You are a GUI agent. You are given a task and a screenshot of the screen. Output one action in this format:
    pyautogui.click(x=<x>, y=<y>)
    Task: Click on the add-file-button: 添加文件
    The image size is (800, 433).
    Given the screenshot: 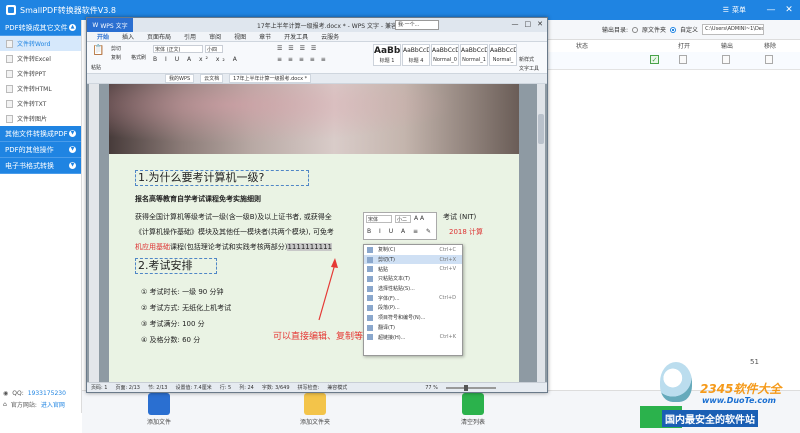 What is the action you would take?
    pyautogui.click(x=159, y=409)
    